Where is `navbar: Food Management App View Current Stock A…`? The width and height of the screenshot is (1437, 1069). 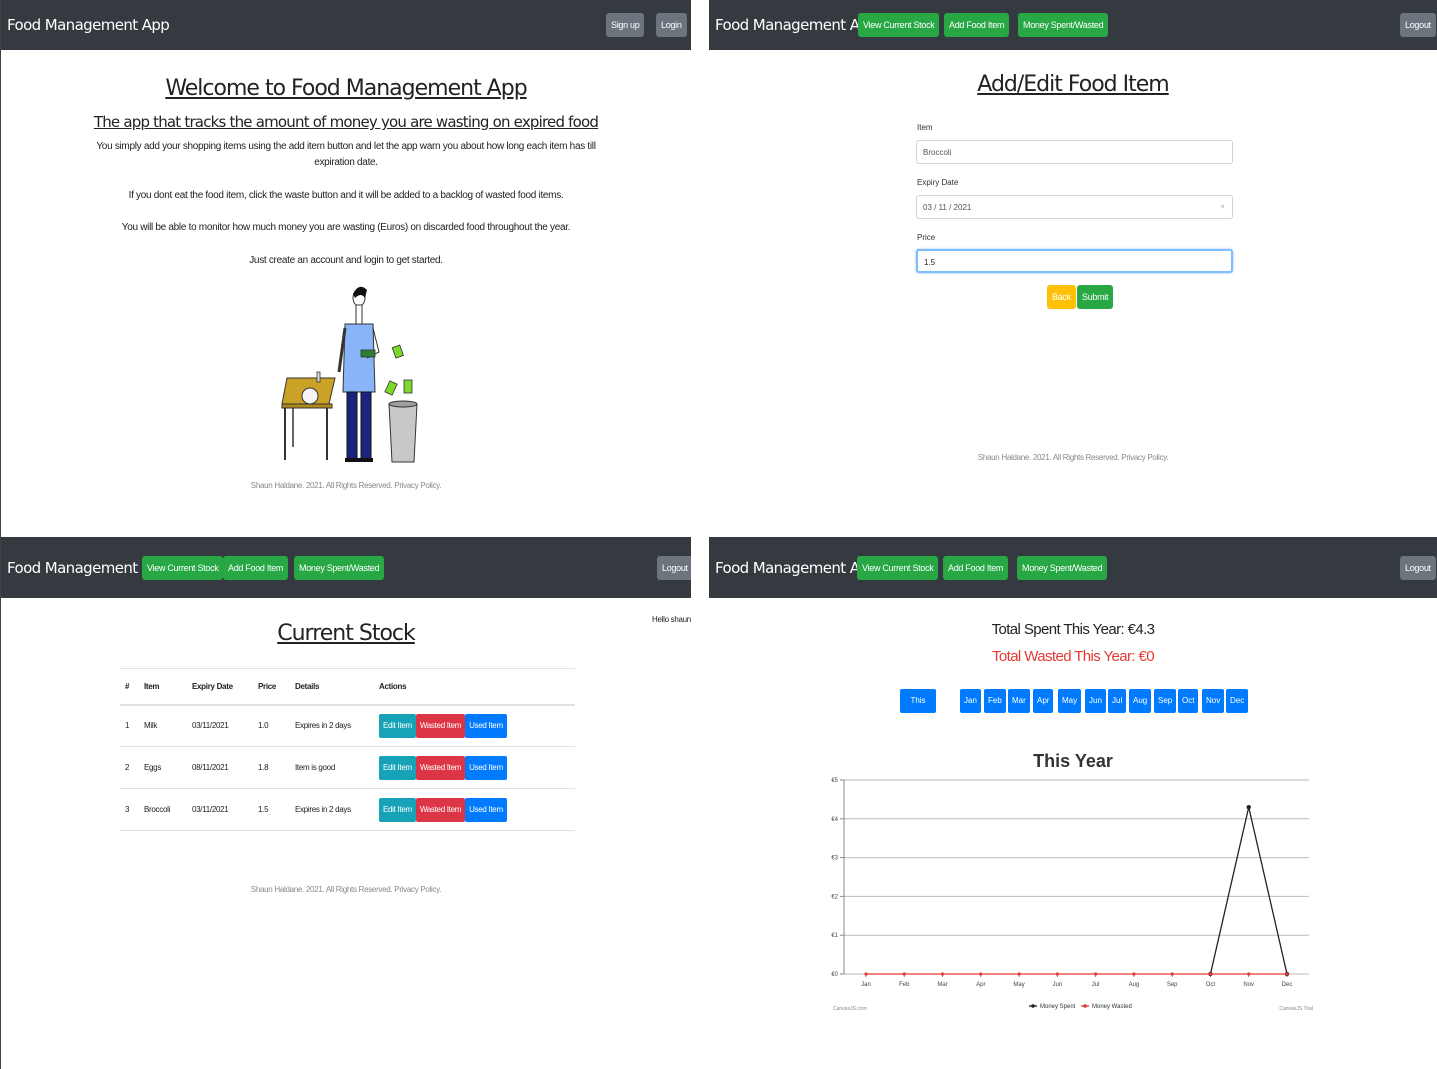 navbar: Food Management App View Current Stock A… is located at coordinates (346, 567).